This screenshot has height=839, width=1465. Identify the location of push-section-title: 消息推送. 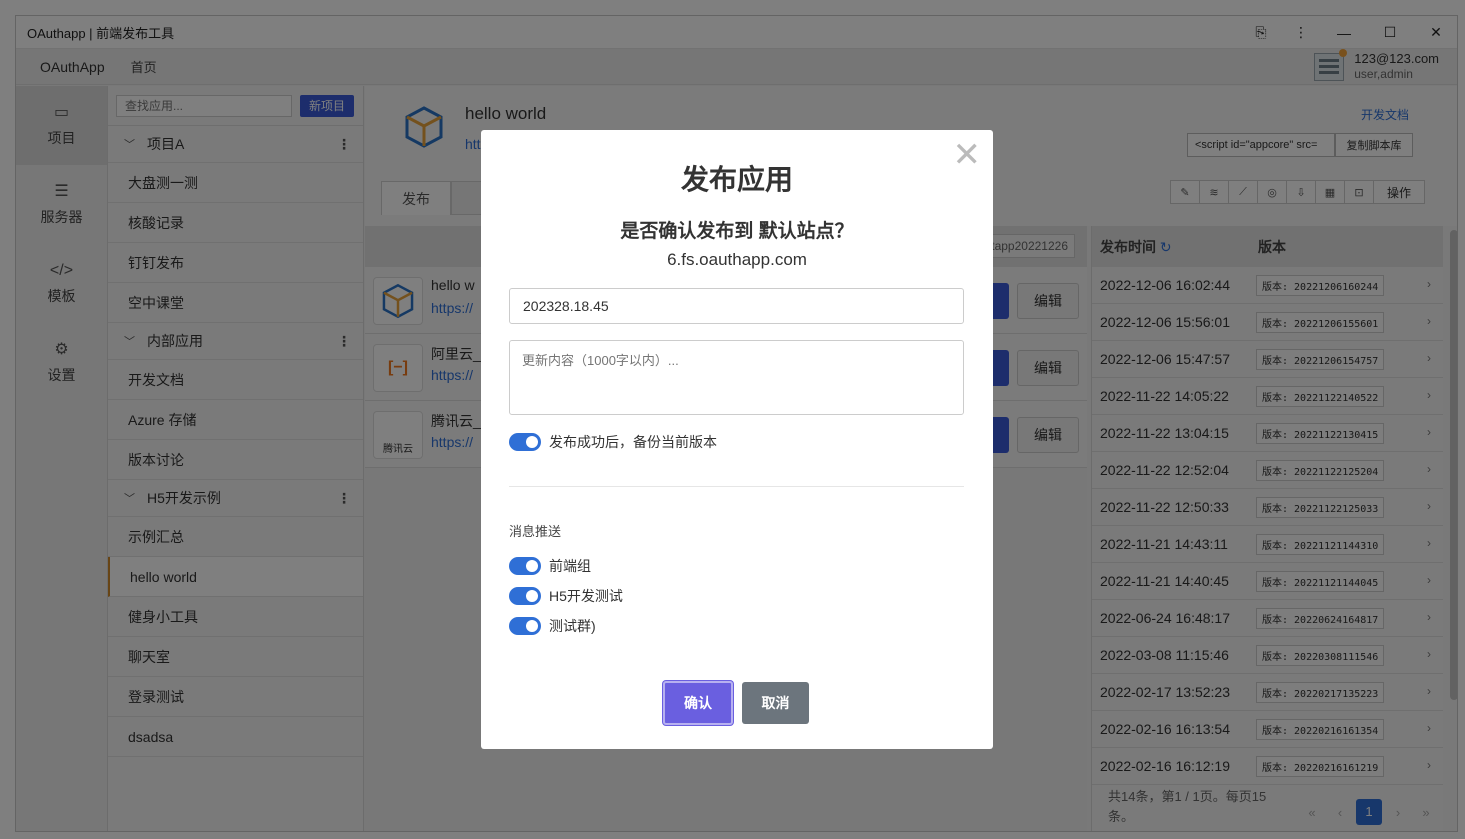
(535, 531).